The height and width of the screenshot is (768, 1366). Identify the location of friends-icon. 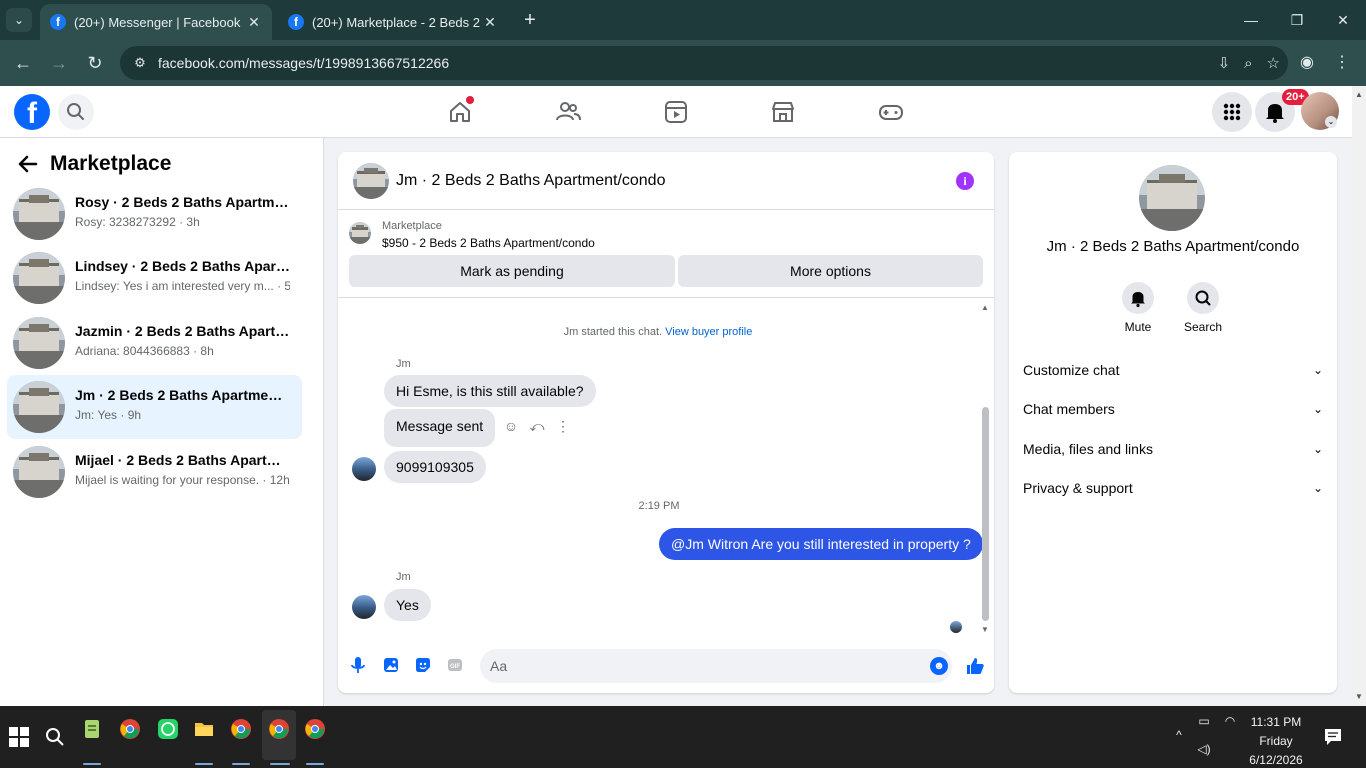
(568, 112).